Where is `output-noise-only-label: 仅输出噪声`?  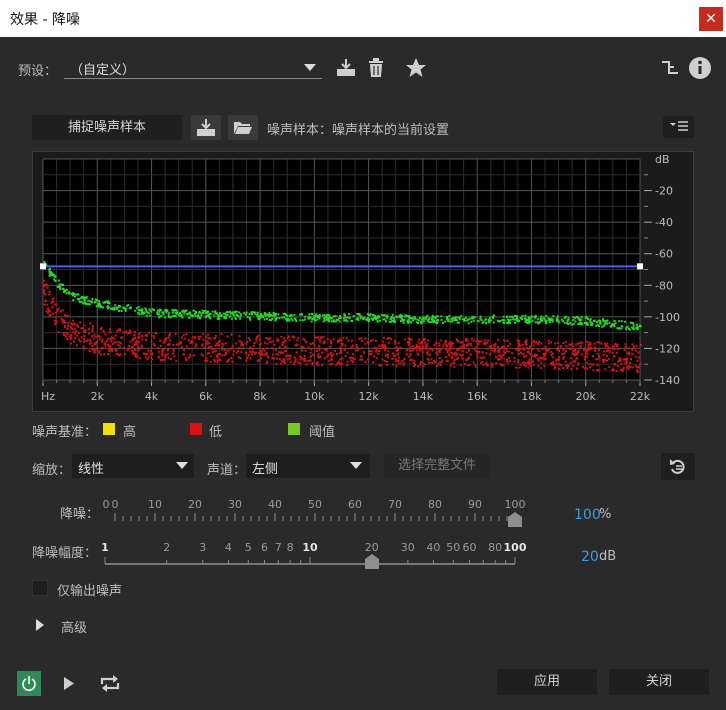 output-noise-only-label: 仅输出噪声 is located at coordinates (90, 591).